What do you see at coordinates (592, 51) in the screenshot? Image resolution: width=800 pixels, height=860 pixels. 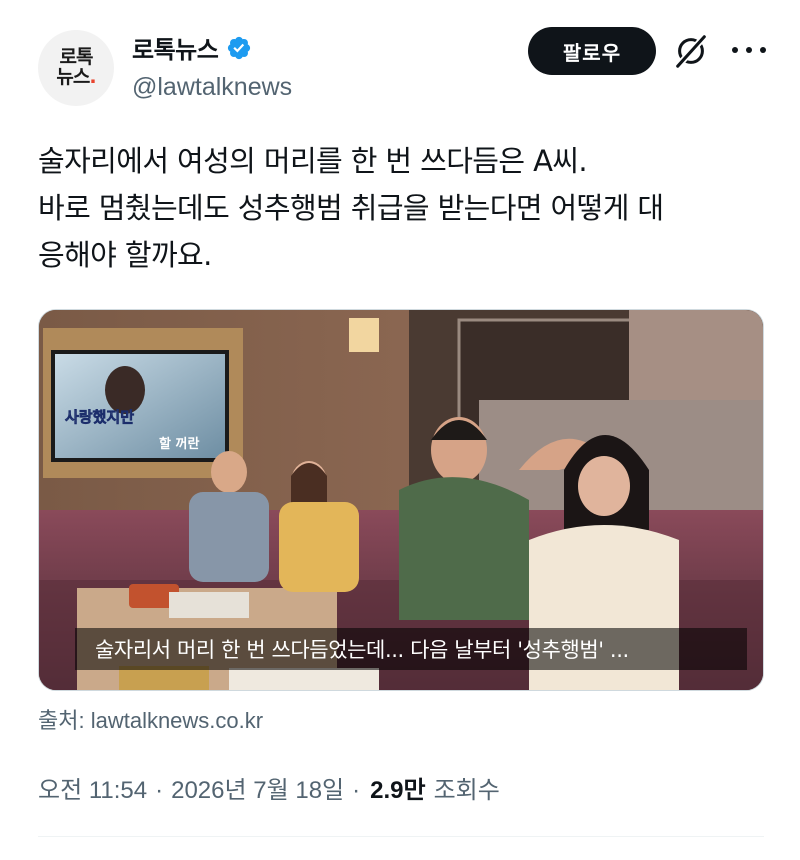 I see `follow-button: 팔로우` at bounding box center [592, 51].